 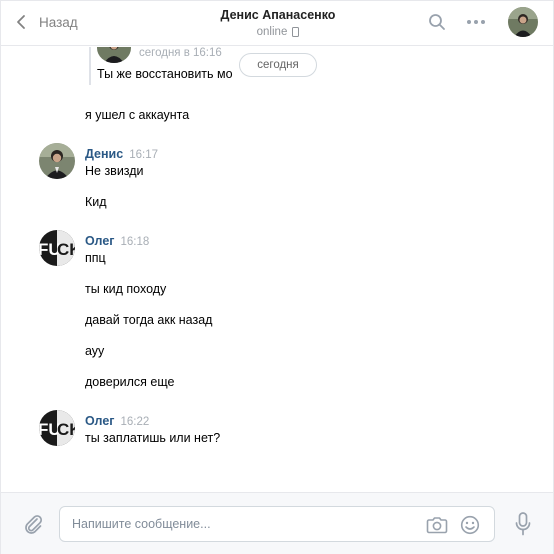 I want to click on composer-bar, so click(x=277, y=523).